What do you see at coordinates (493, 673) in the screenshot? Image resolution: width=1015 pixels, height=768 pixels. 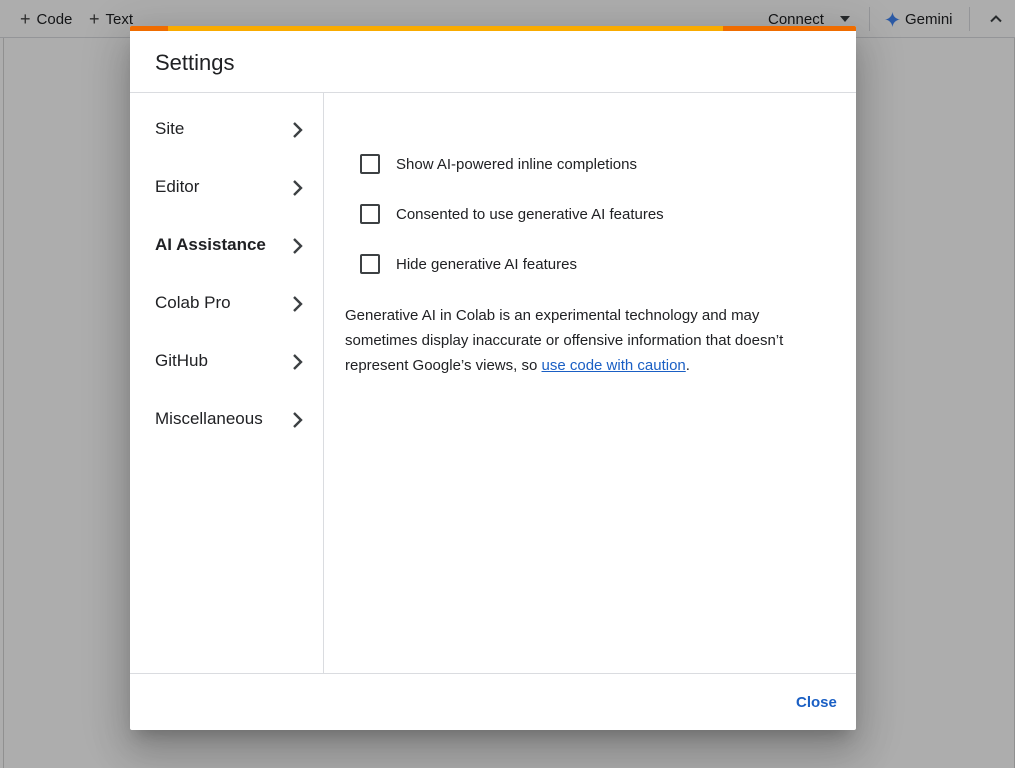 I see `footer-divider` at bounding box center [493, 673].